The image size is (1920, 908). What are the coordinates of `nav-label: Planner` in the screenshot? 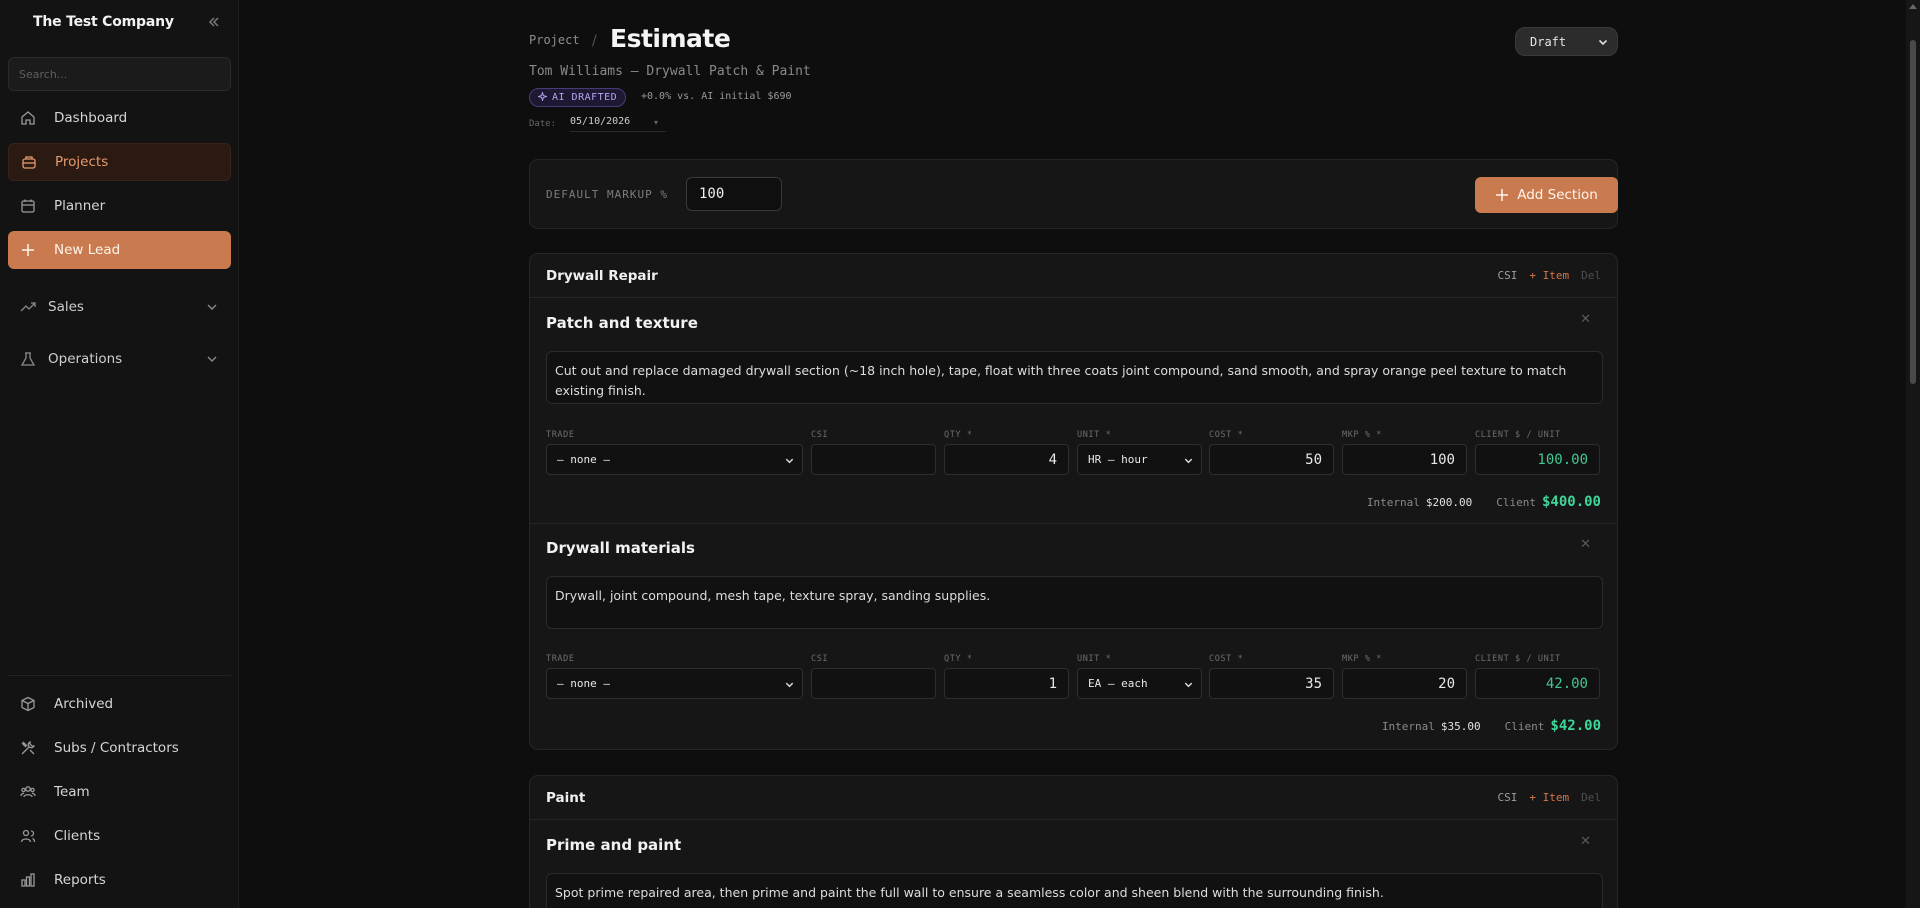 It's located at (80, 206).